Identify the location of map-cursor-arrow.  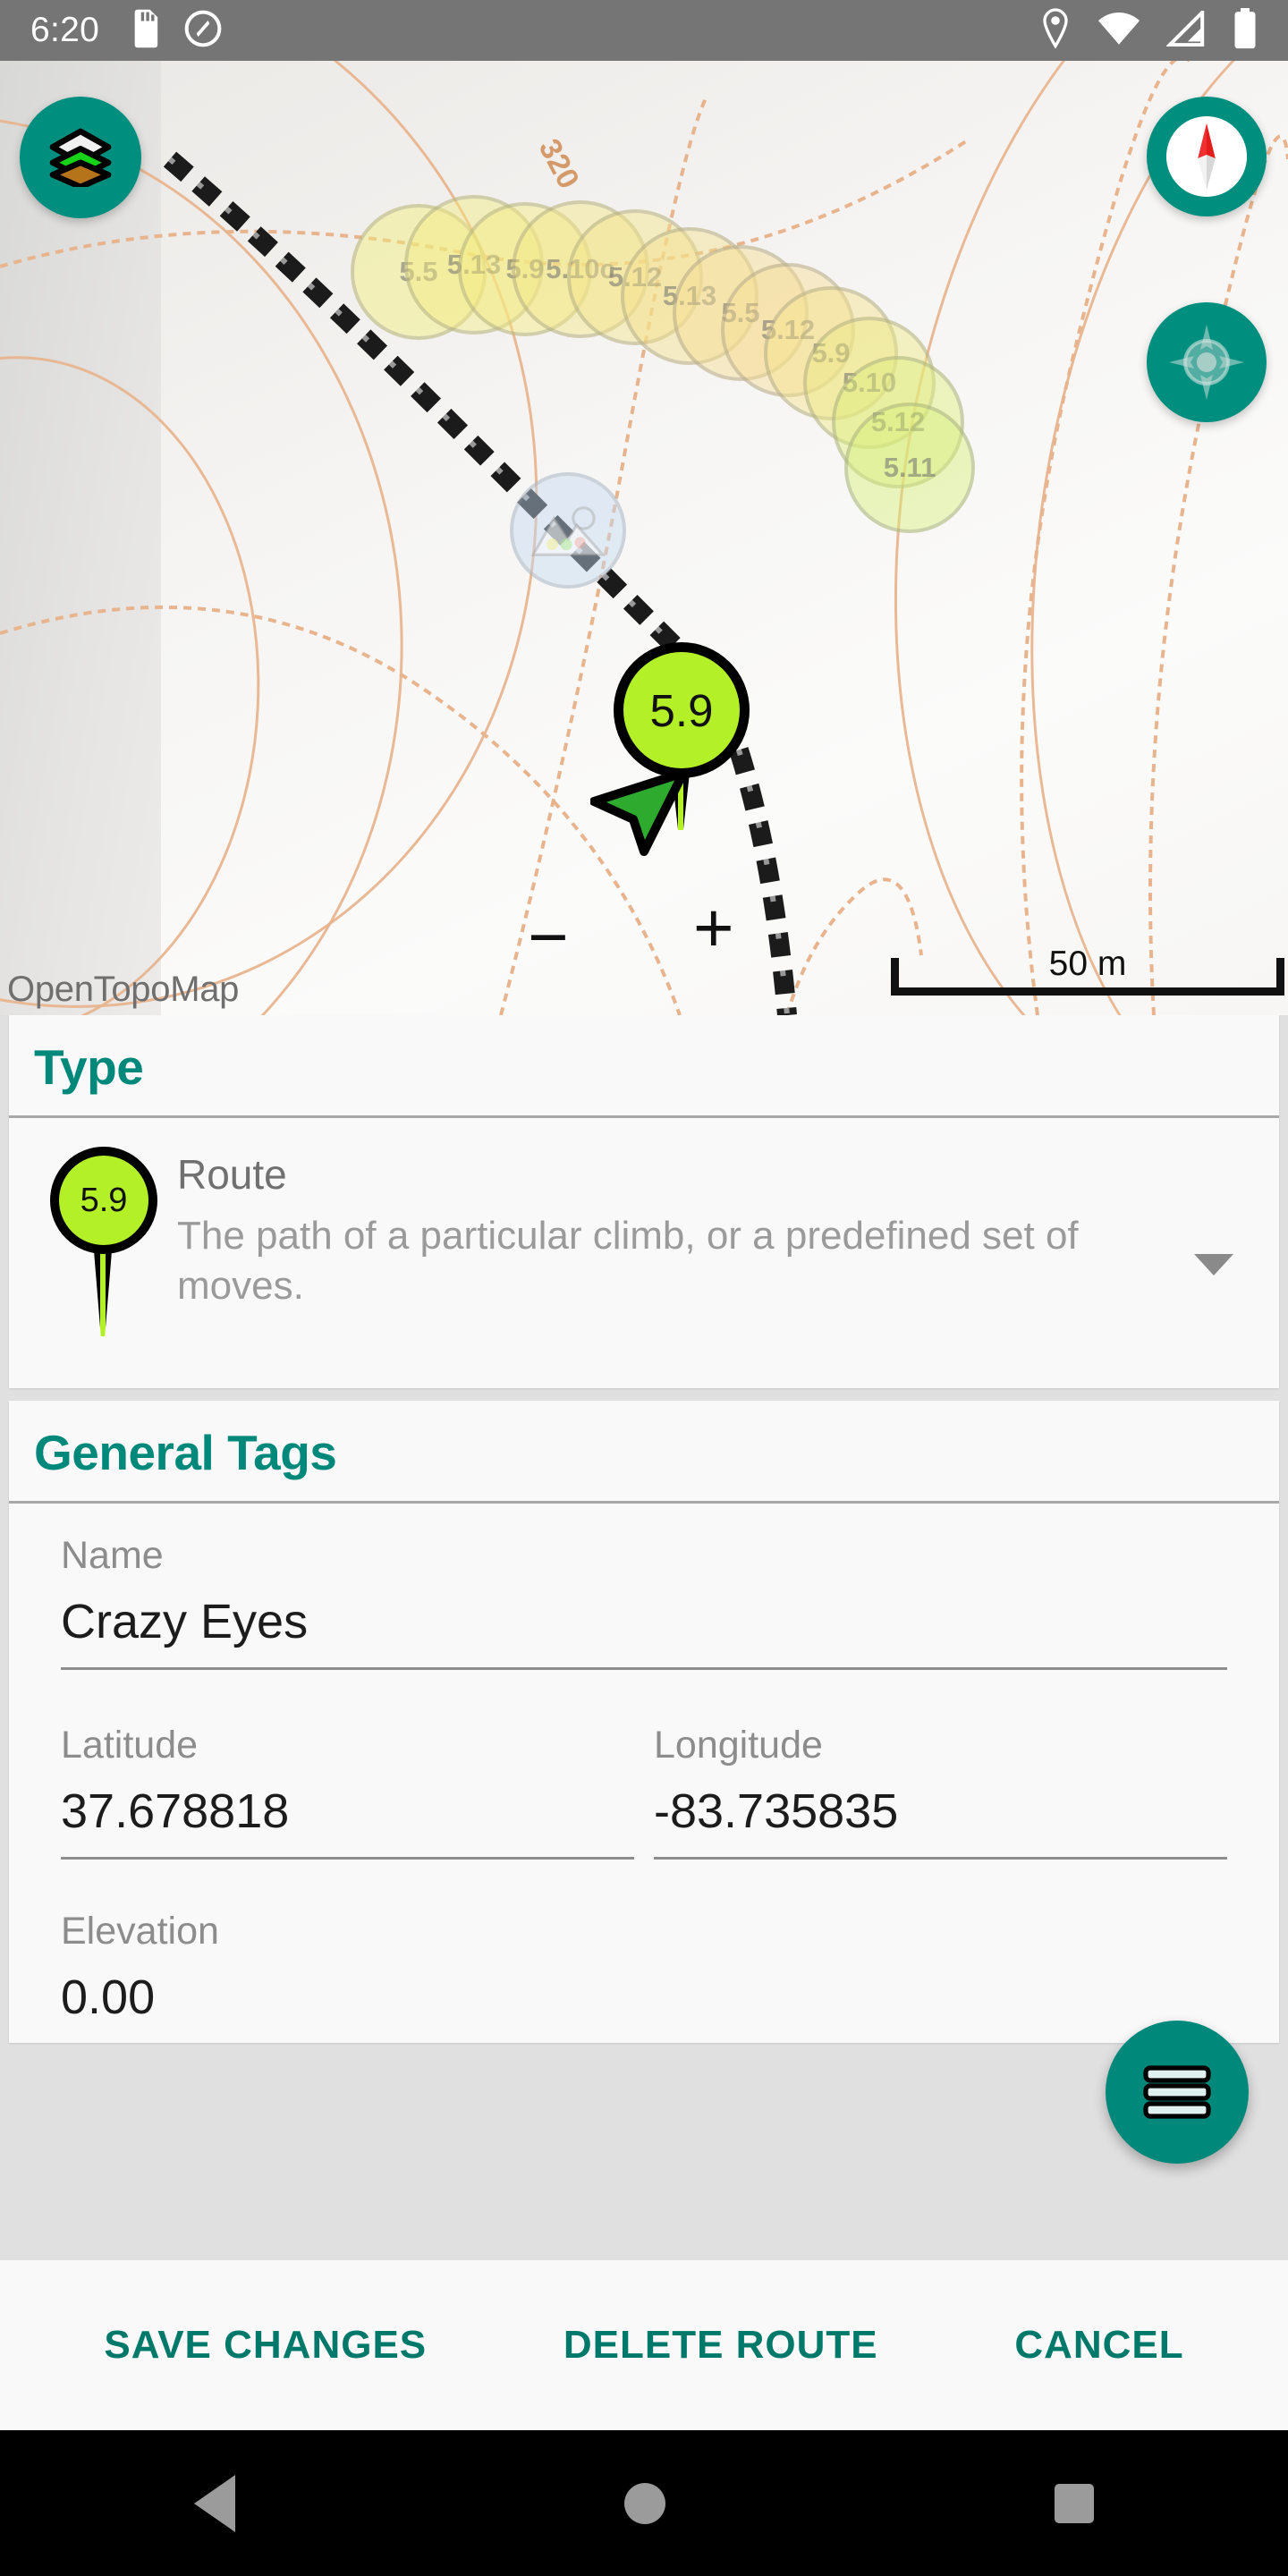
(648, 809).